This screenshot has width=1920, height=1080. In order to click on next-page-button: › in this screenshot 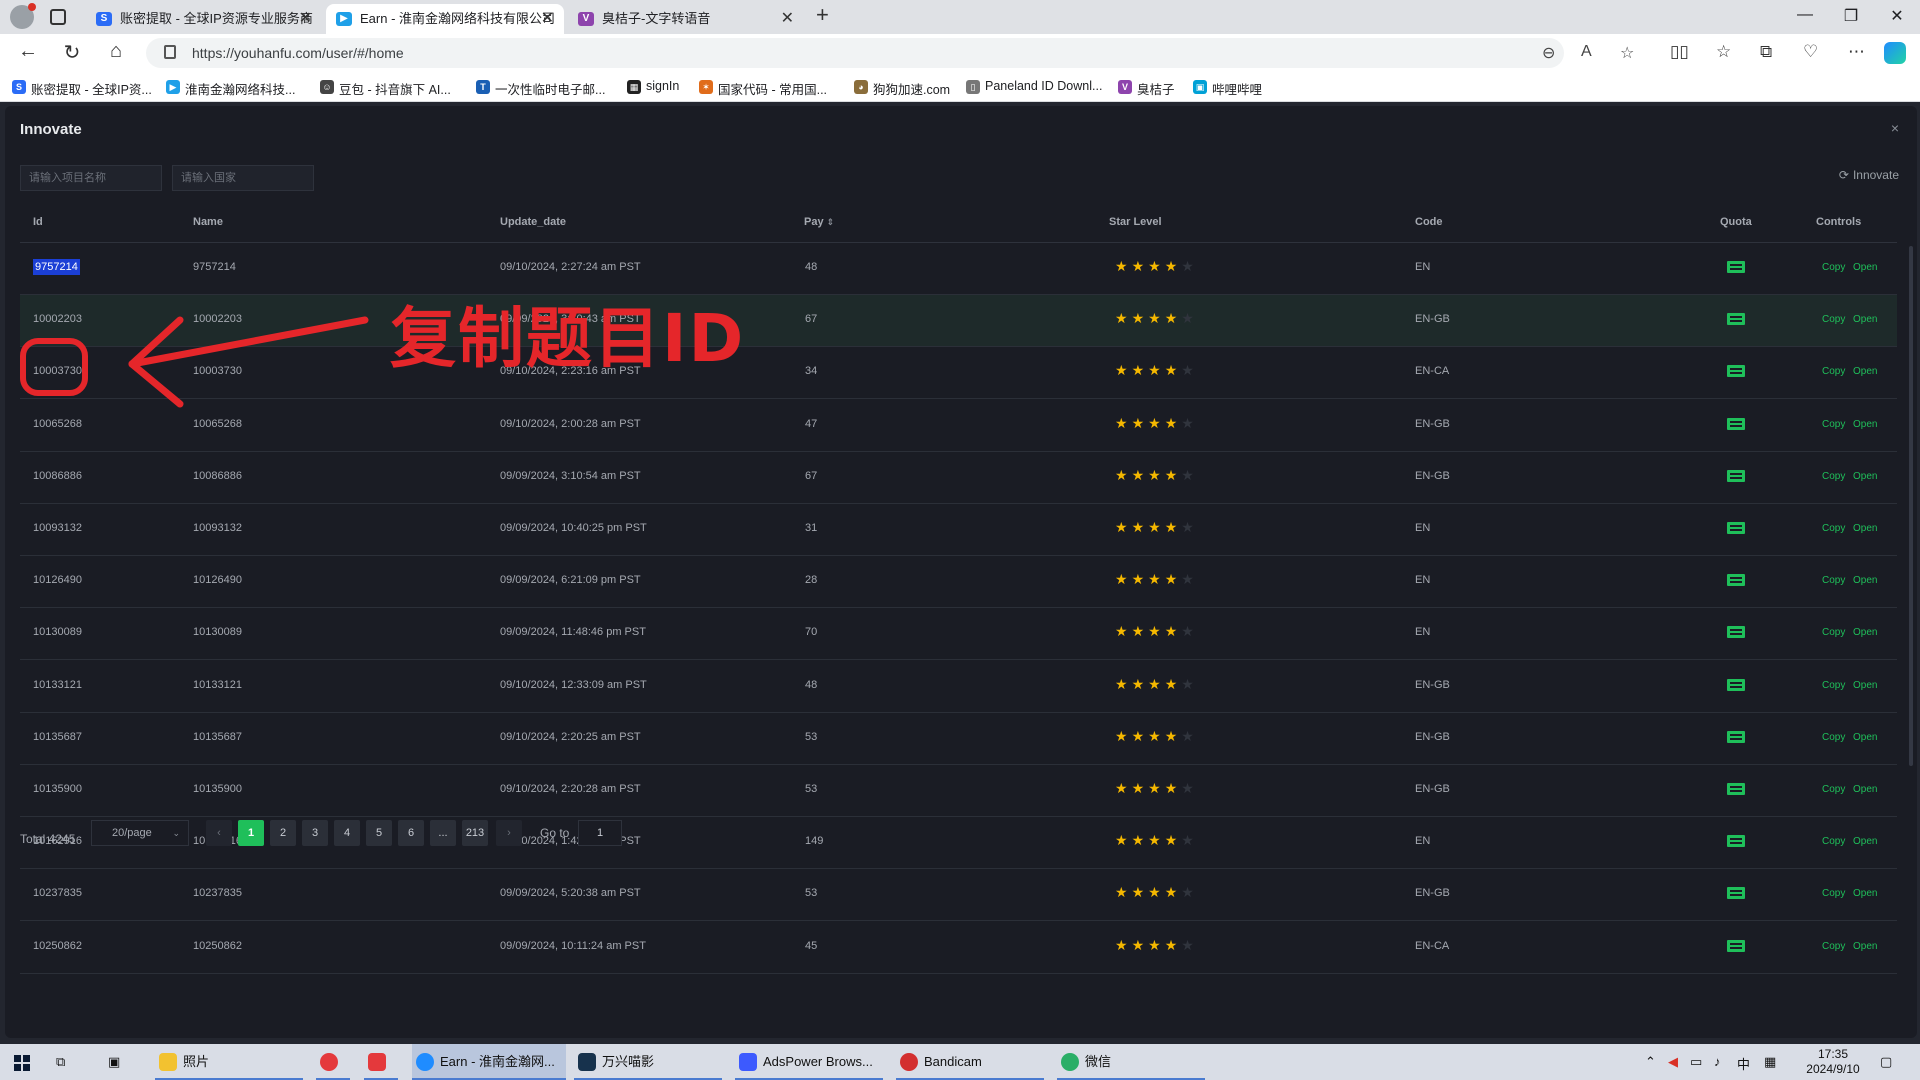, I will do `click(509, 833)`.